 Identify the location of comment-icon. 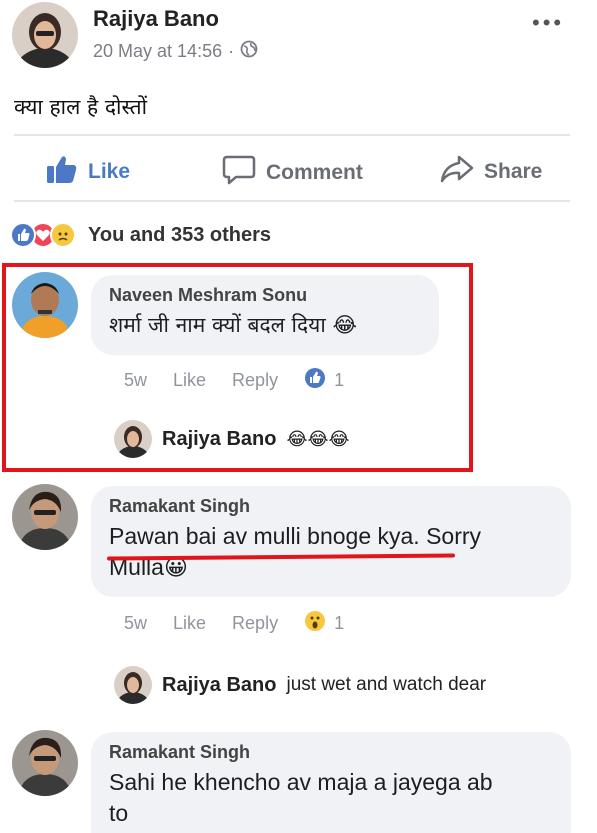
(239, 173).